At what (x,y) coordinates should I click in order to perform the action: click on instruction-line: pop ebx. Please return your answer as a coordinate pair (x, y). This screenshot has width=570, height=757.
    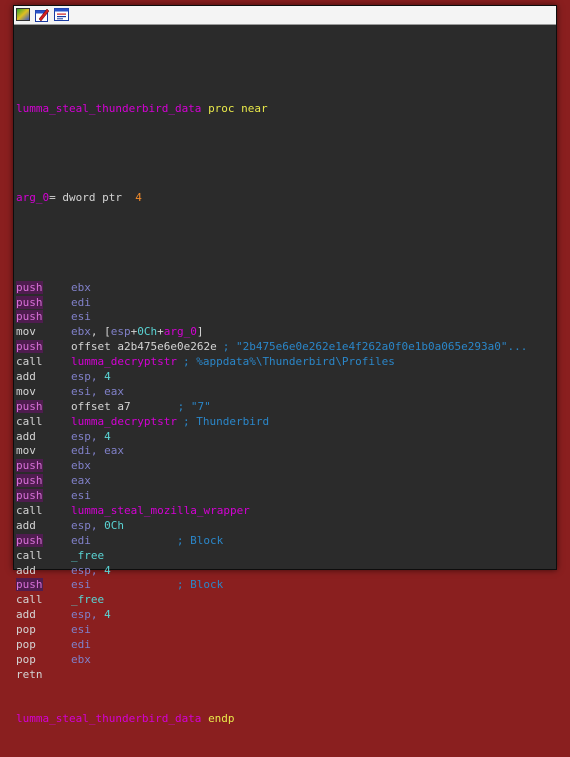
    Looking at the image, I should click on (285, 660).